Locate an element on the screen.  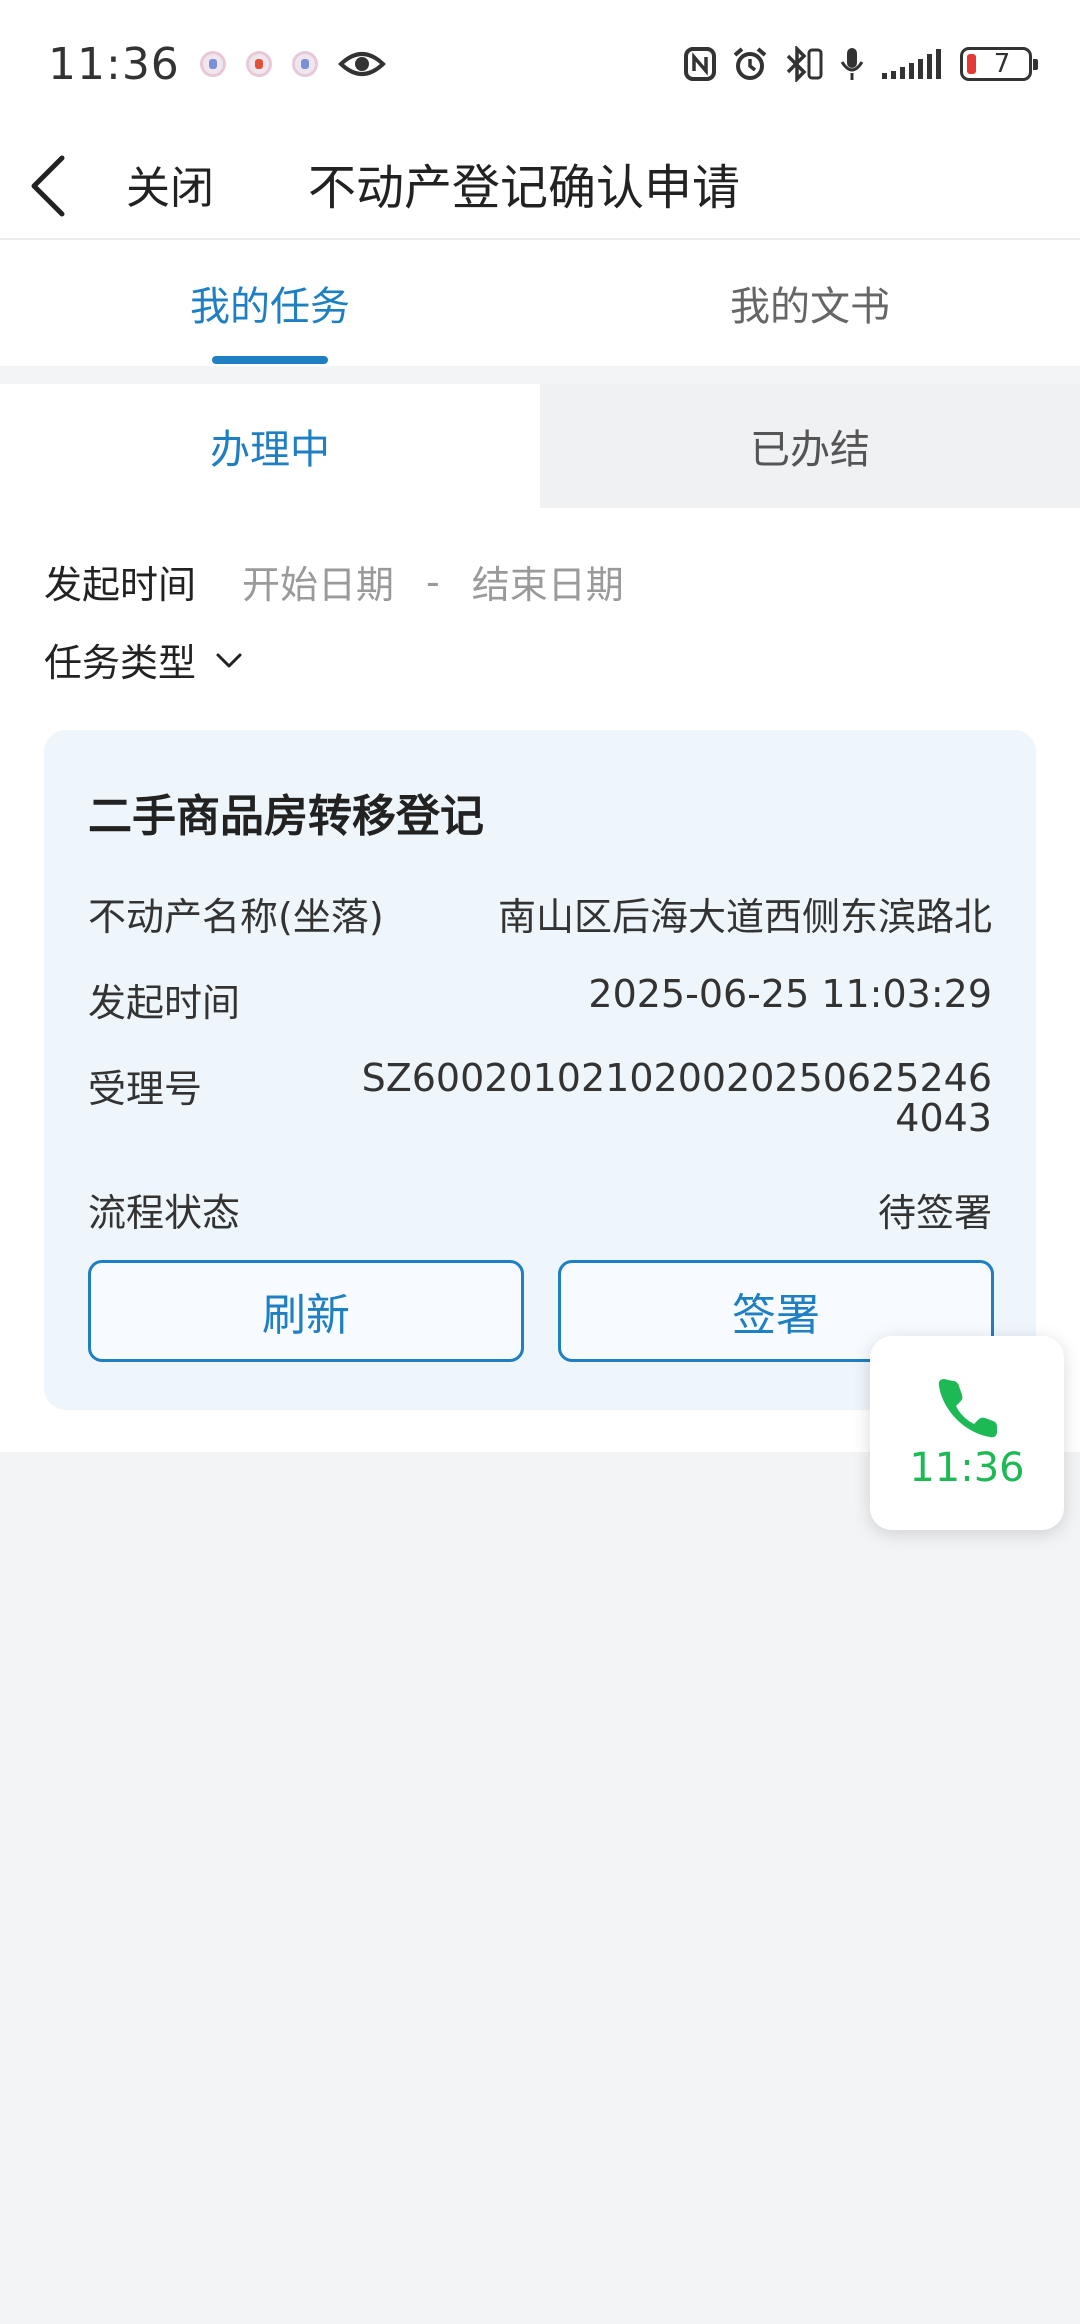
refresh-button-label: 刷新 is located at coordinates (306, 1315).